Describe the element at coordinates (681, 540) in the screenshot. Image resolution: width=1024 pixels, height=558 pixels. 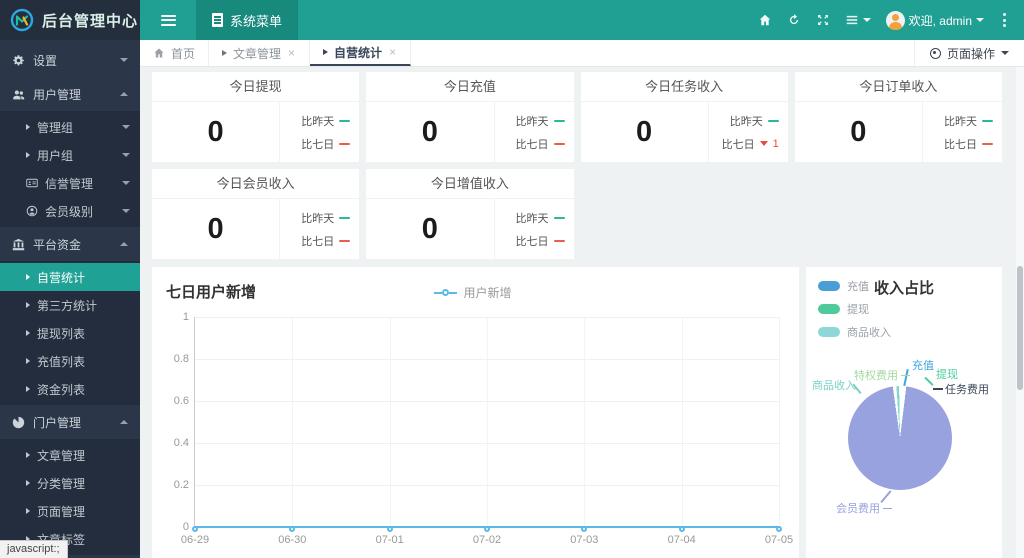
I see `x-axis-tick: 07-04` at that location.